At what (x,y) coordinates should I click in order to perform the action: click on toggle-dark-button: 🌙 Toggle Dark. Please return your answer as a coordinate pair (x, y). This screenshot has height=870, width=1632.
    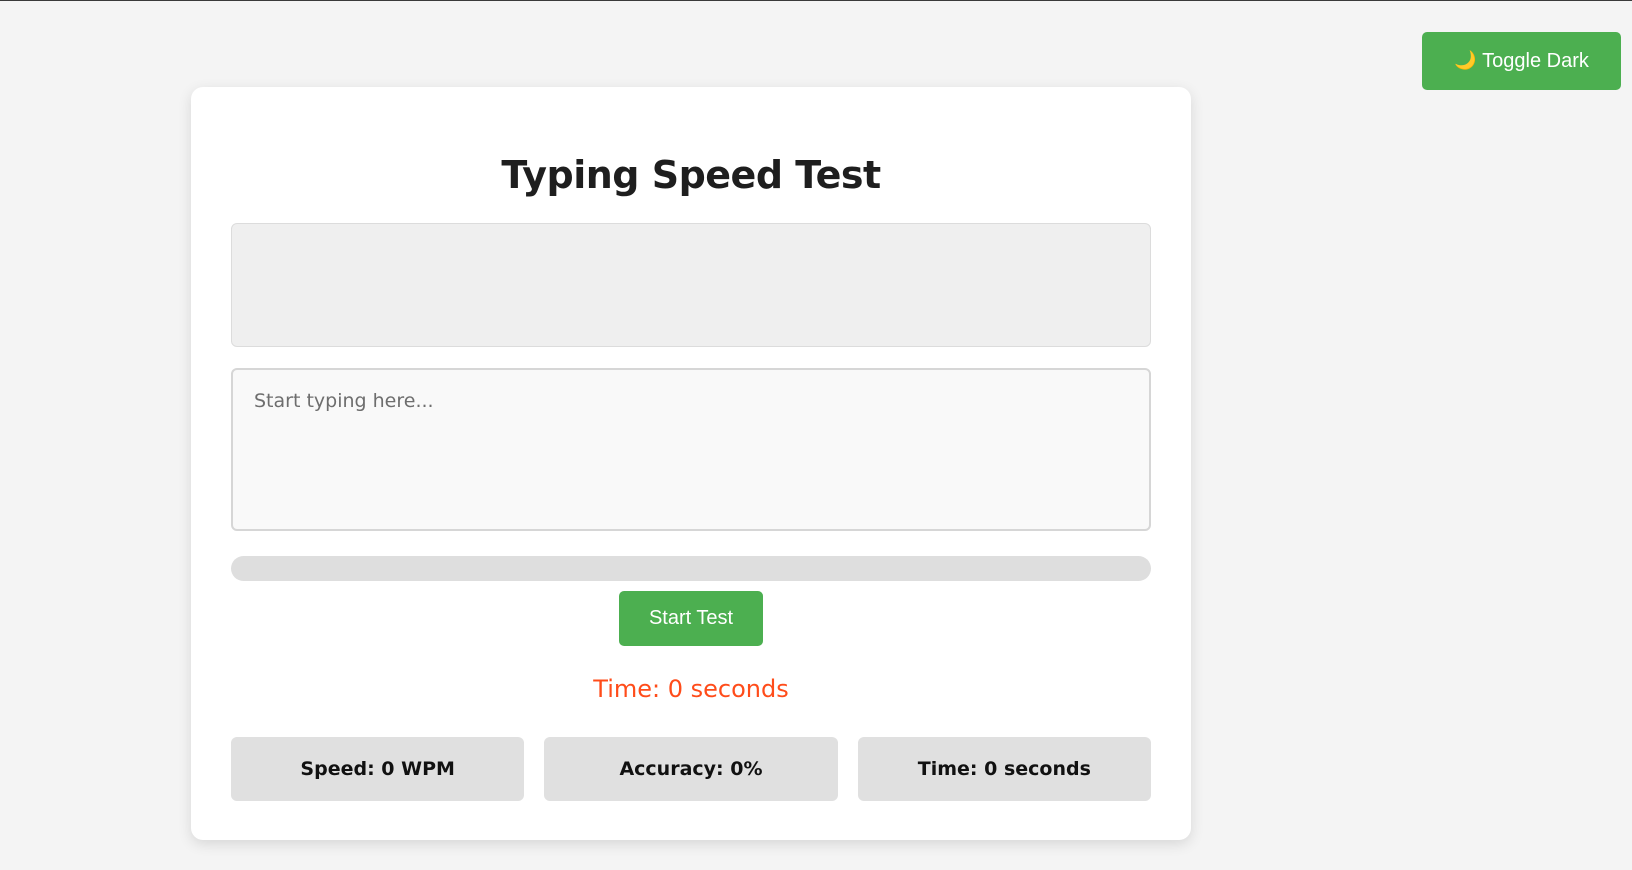
    Looking at the image, I should click on (1521, 61).